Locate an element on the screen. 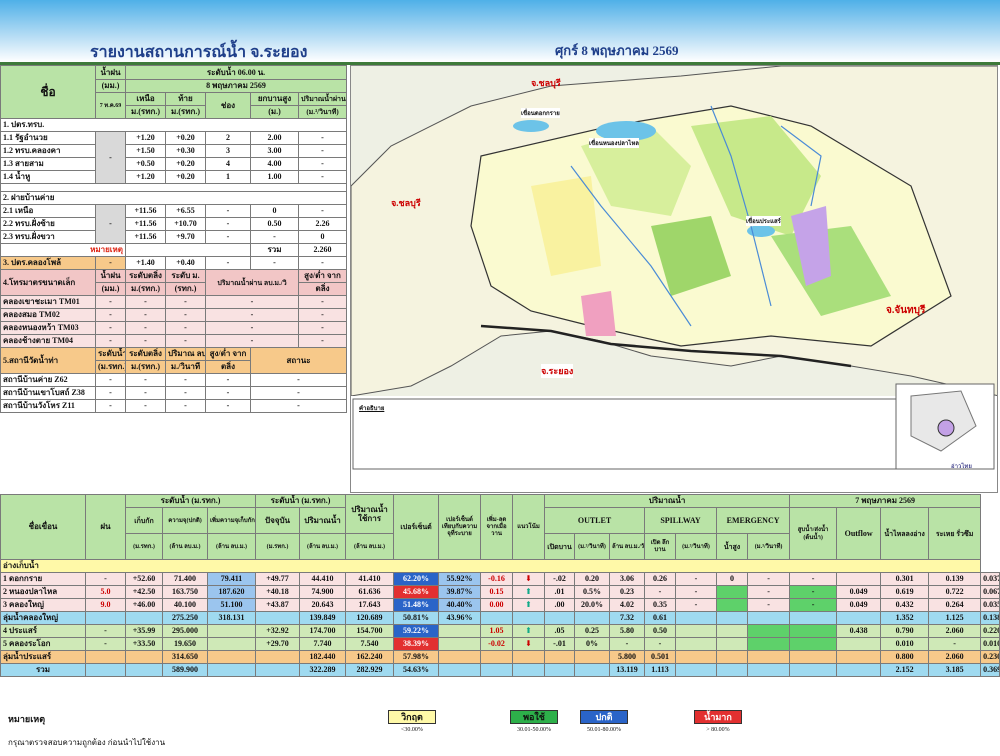  map-label-prasae: เขื่อนประแสร์ is located at coordinates (763, 221).